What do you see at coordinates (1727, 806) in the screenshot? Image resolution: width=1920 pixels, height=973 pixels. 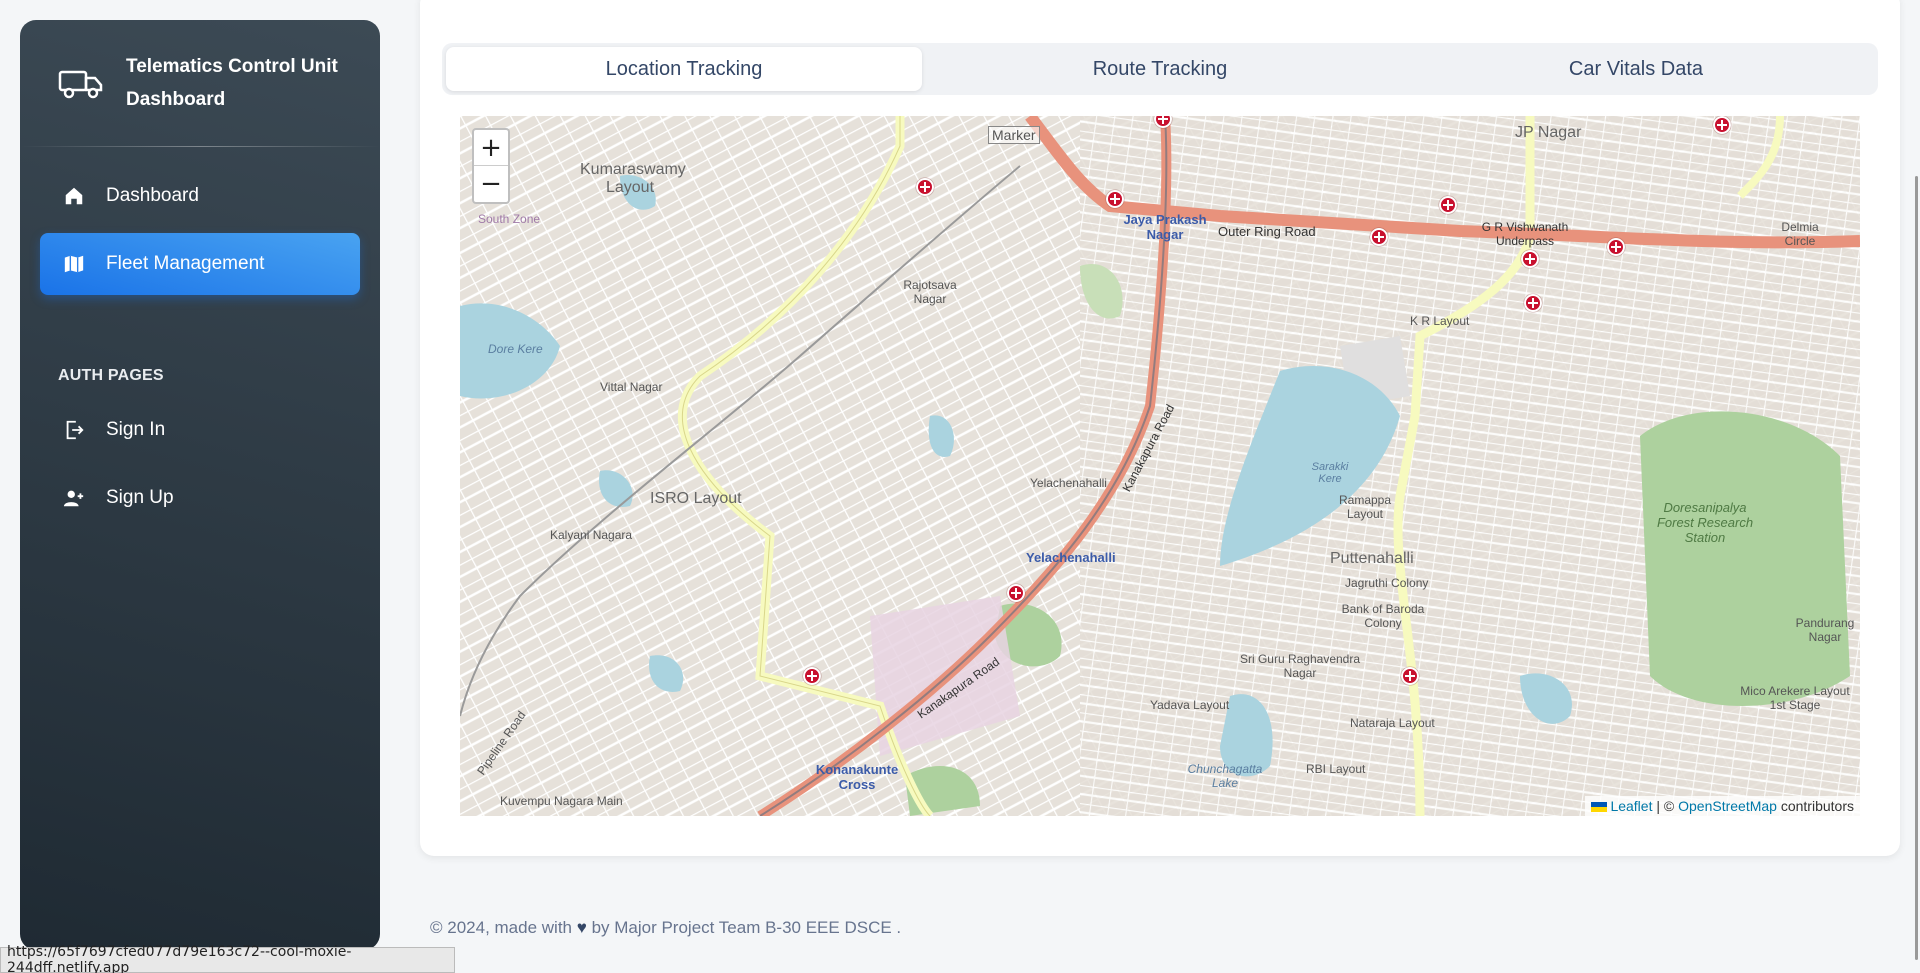 I see `openstreetmap-link: OpenStreetMap` at bounding box center [1727, 806].